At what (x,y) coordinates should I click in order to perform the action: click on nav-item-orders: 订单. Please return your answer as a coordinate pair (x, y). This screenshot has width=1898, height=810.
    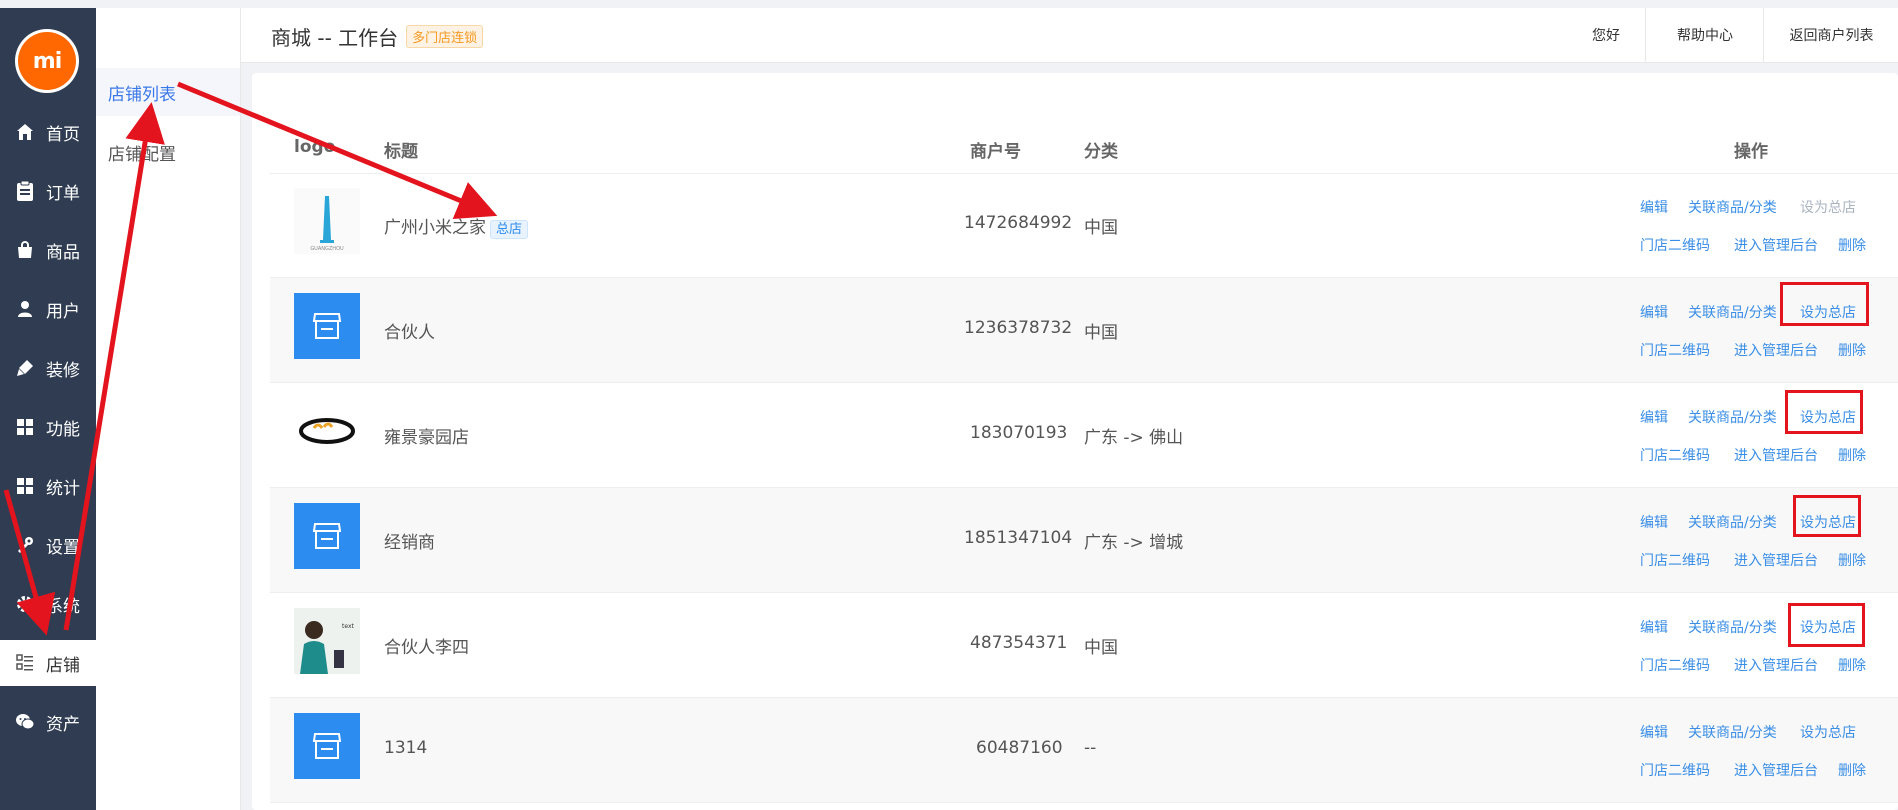
    Looking at the image, I should click on (48, 191).